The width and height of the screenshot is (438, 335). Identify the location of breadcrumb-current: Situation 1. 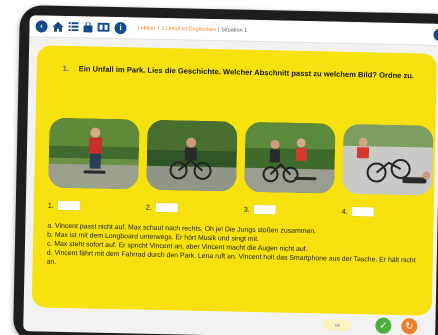
(234, 30).